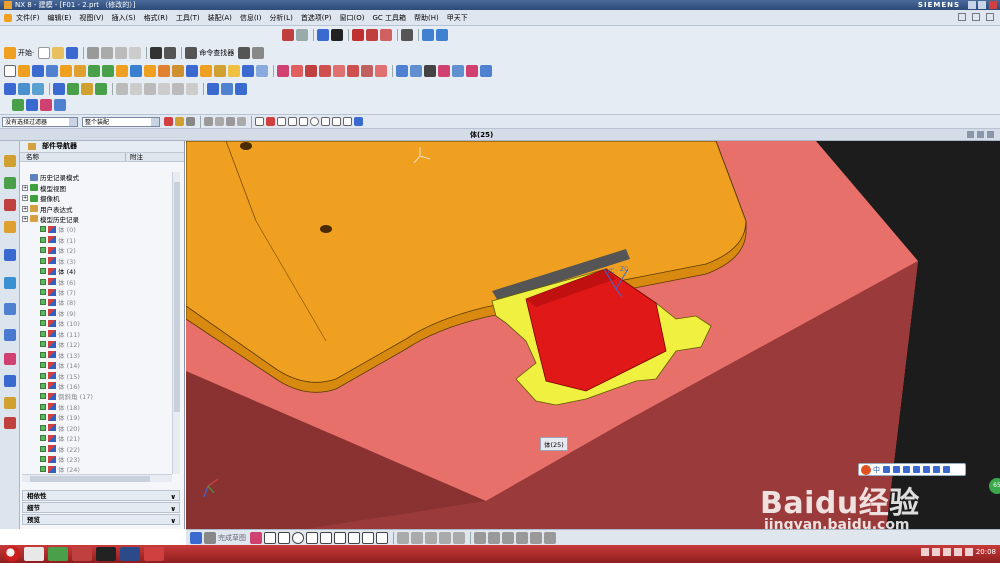 This screenshot has width=1000, height=563. I want to click on selection-filter-icon, so click(168, 121).